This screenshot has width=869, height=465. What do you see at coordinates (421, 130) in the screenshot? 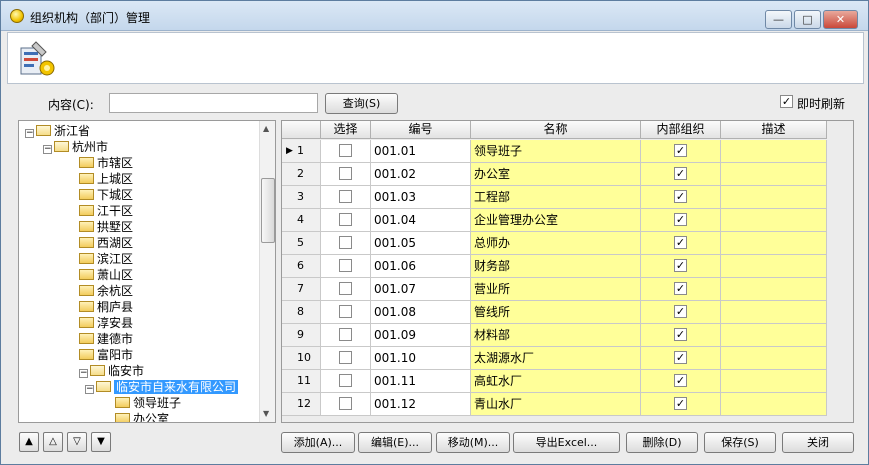
I see `column-header: 编号` at bounding box center [421, 130].